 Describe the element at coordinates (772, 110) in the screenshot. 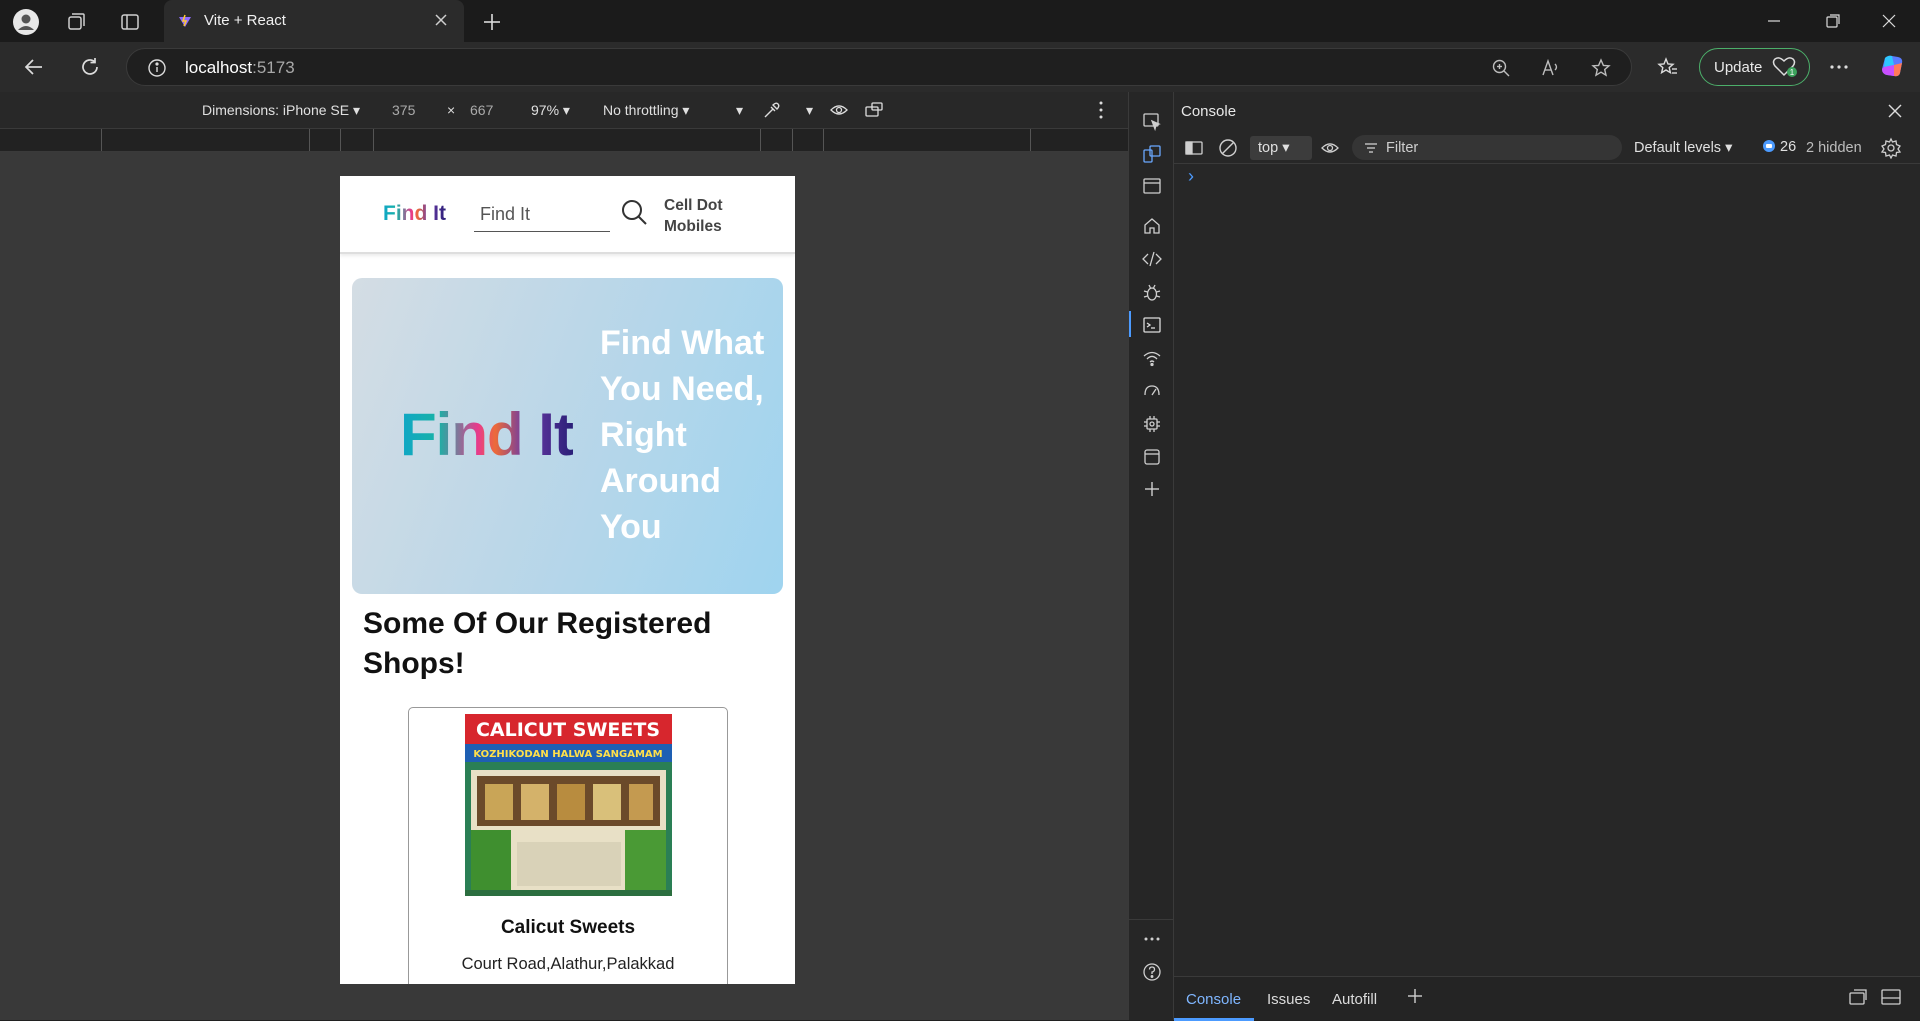

I see `eyedropper-icon` at that location.